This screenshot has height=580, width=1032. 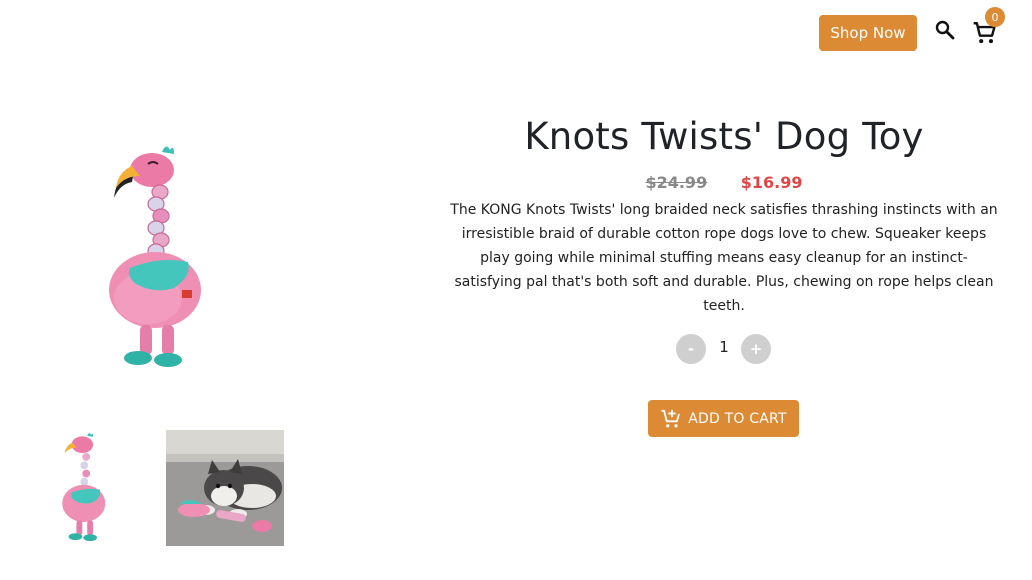 What do you see at coordinates (691, 349) in the screenshot?
I see `quantity-decrease-button: -` at bounding box center [691, 349].